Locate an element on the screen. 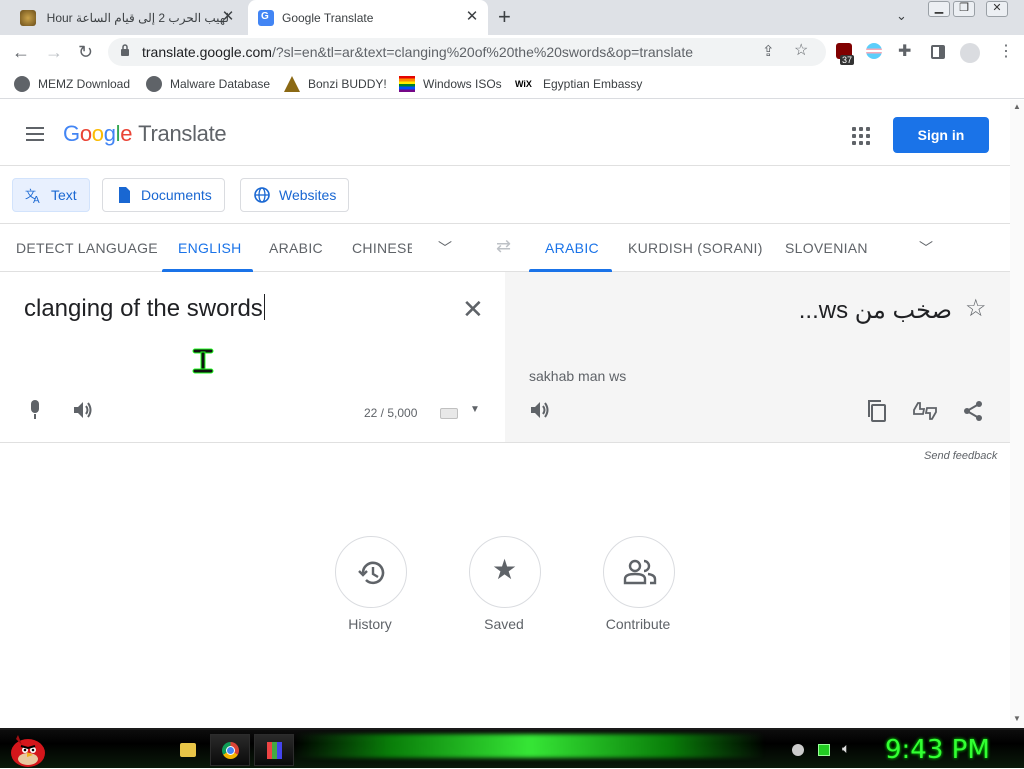 Image resolution: width=1024 pixels, height=769 pixels. menu-dots-icon: ⋮ is located at coordinates (1006, 52).